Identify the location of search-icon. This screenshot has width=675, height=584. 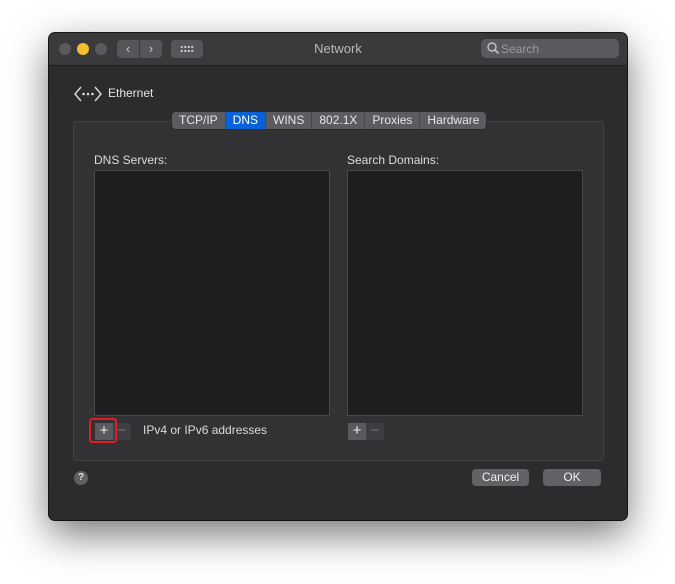
(493, 48).